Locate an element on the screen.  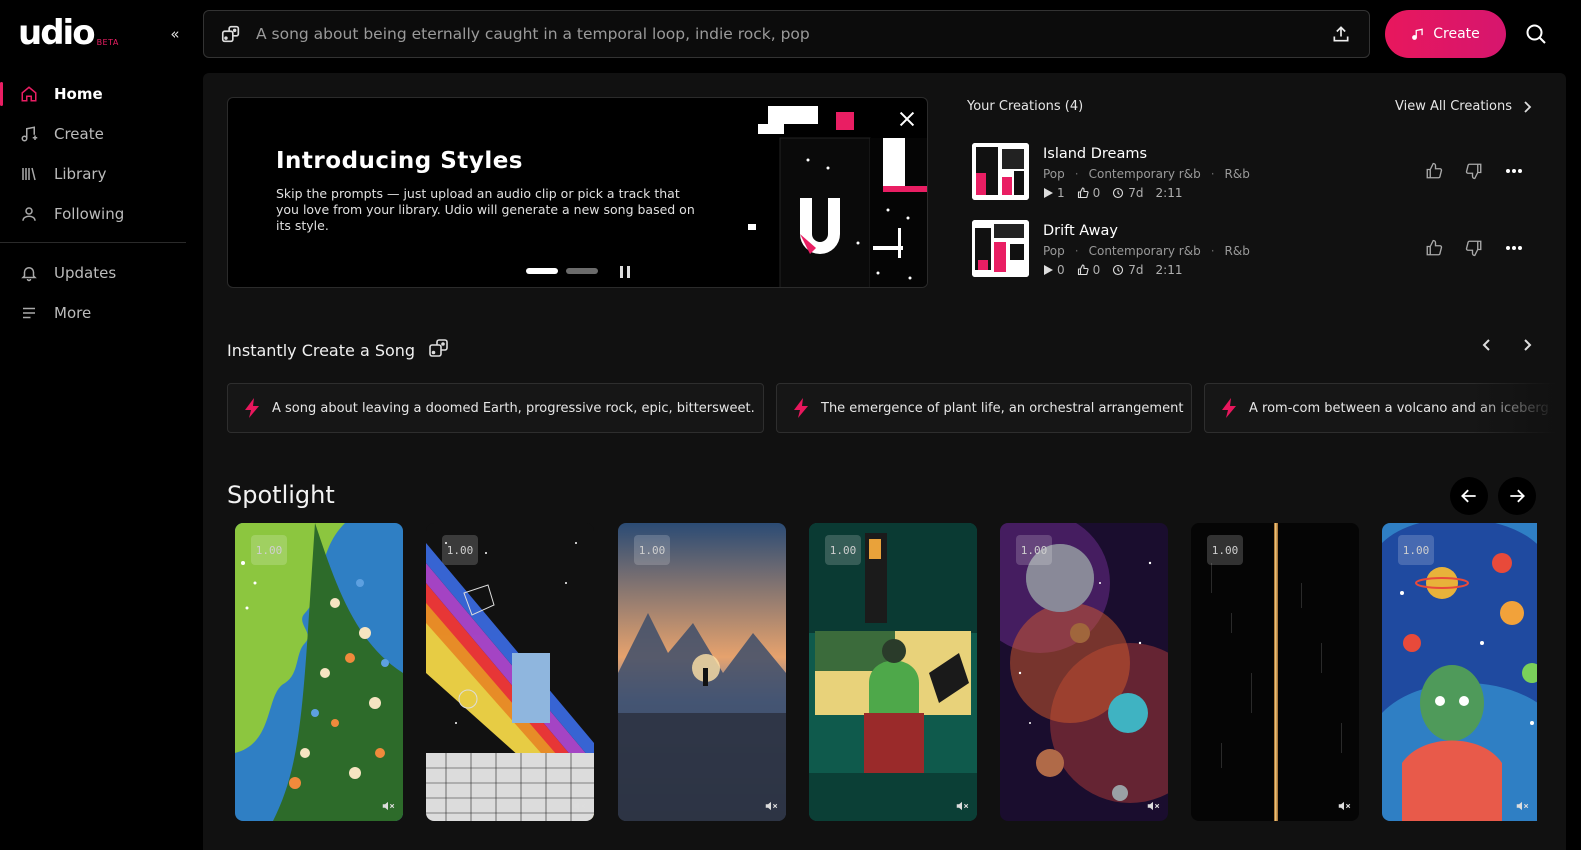
track-title: Island Dreams is located at coordinates (1095, 154).